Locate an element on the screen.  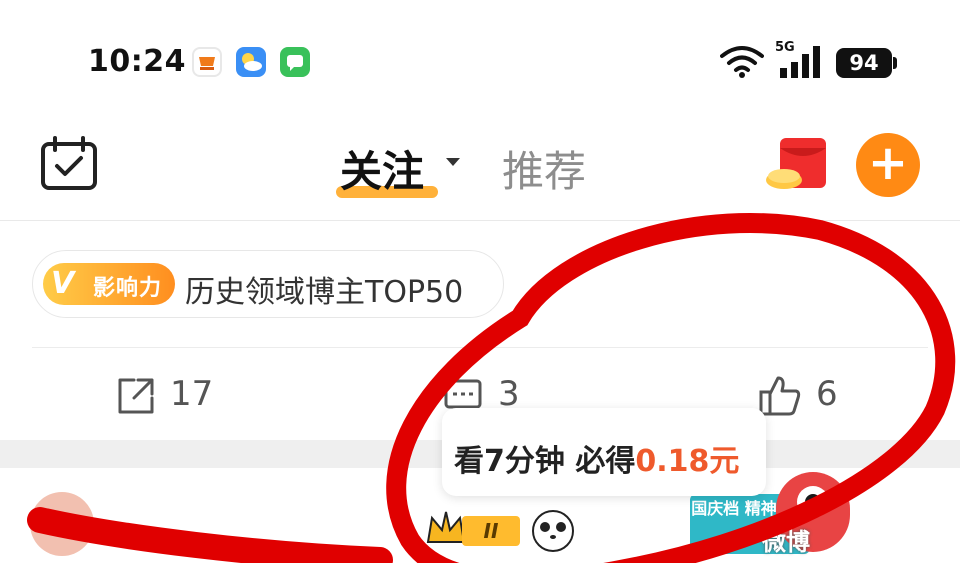
influence-badge: V 影响力 is located at coordinates (109, 284).